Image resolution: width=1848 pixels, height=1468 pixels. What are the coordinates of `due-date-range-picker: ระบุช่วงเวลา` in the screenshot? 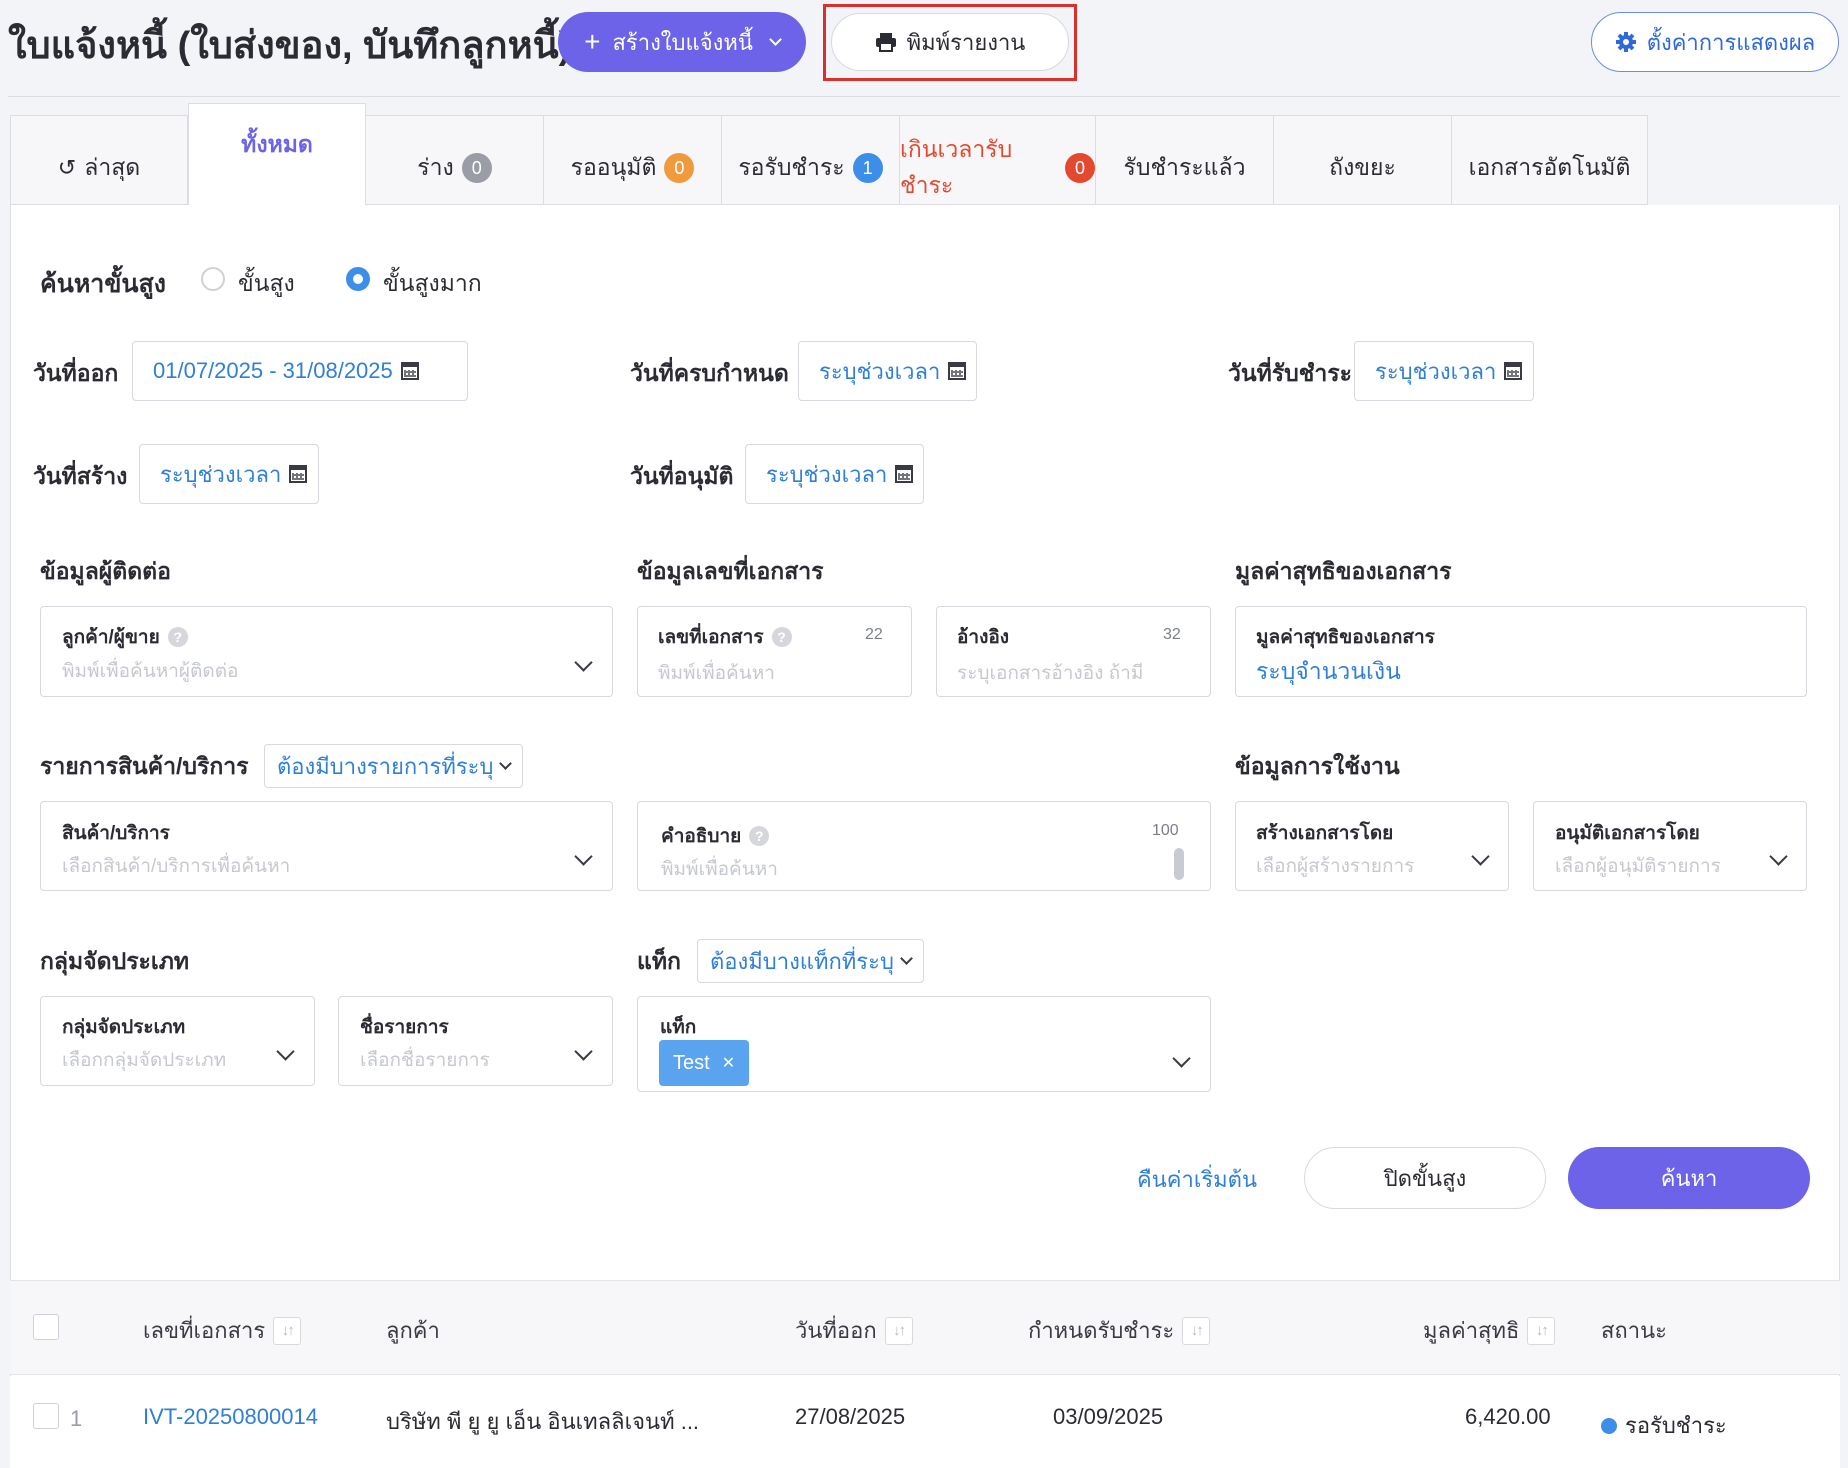 It's located at (887, 371).